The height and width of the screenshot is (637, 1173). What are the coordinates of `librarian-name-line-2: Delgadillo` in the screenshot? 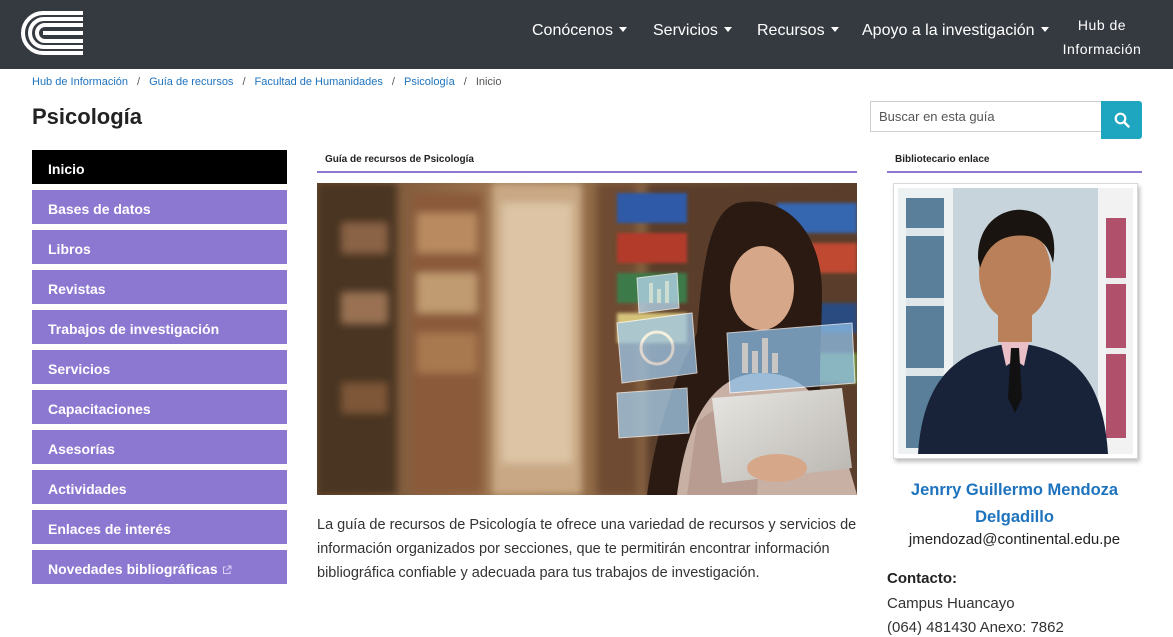 It's located at (1014, 517).